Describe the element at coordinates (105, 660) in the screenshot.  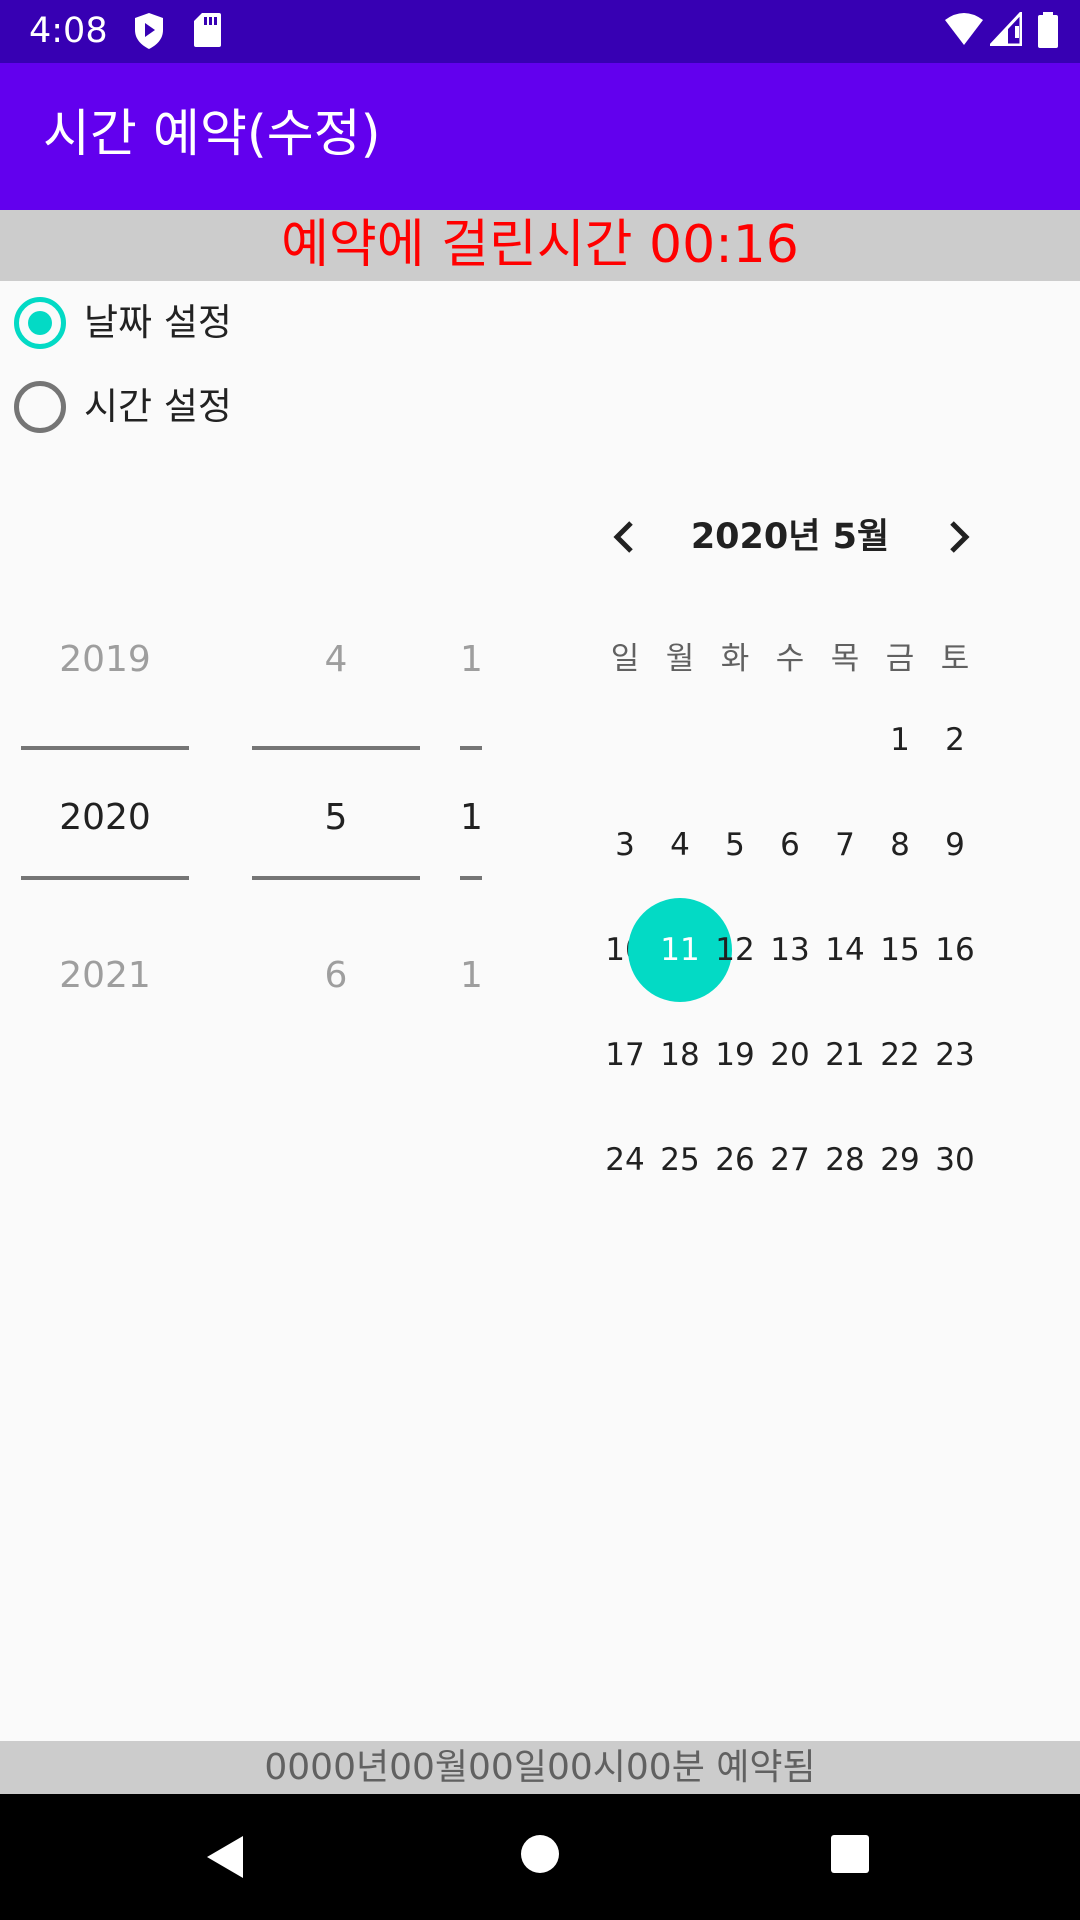
I see `year-prev-value: 2019` at that location.